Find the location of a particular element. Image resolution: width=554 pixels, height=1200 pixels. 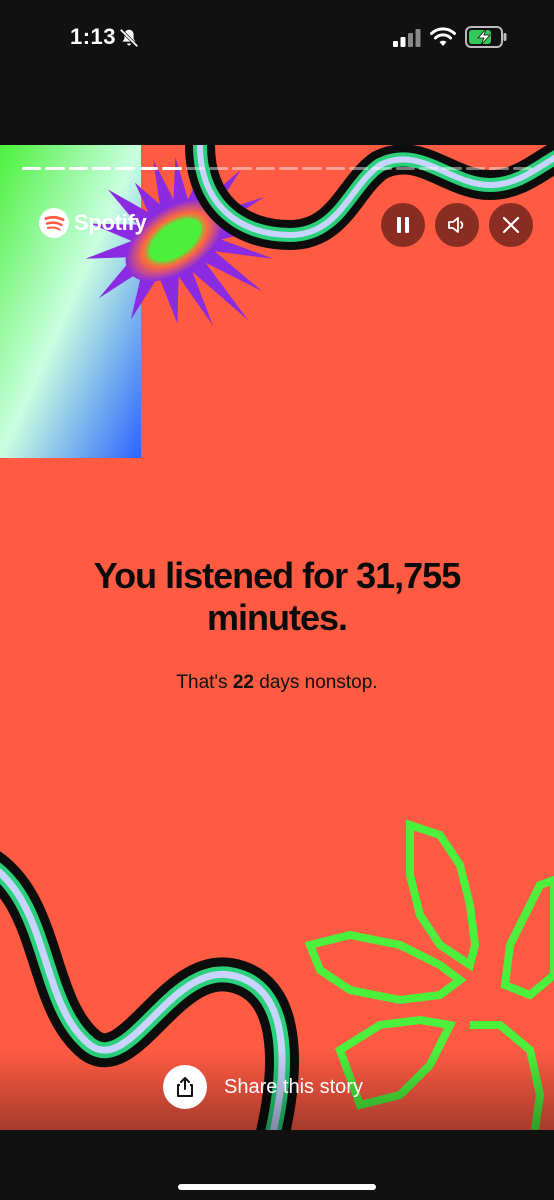

home-indicator is located at coordinates (277, 1187).